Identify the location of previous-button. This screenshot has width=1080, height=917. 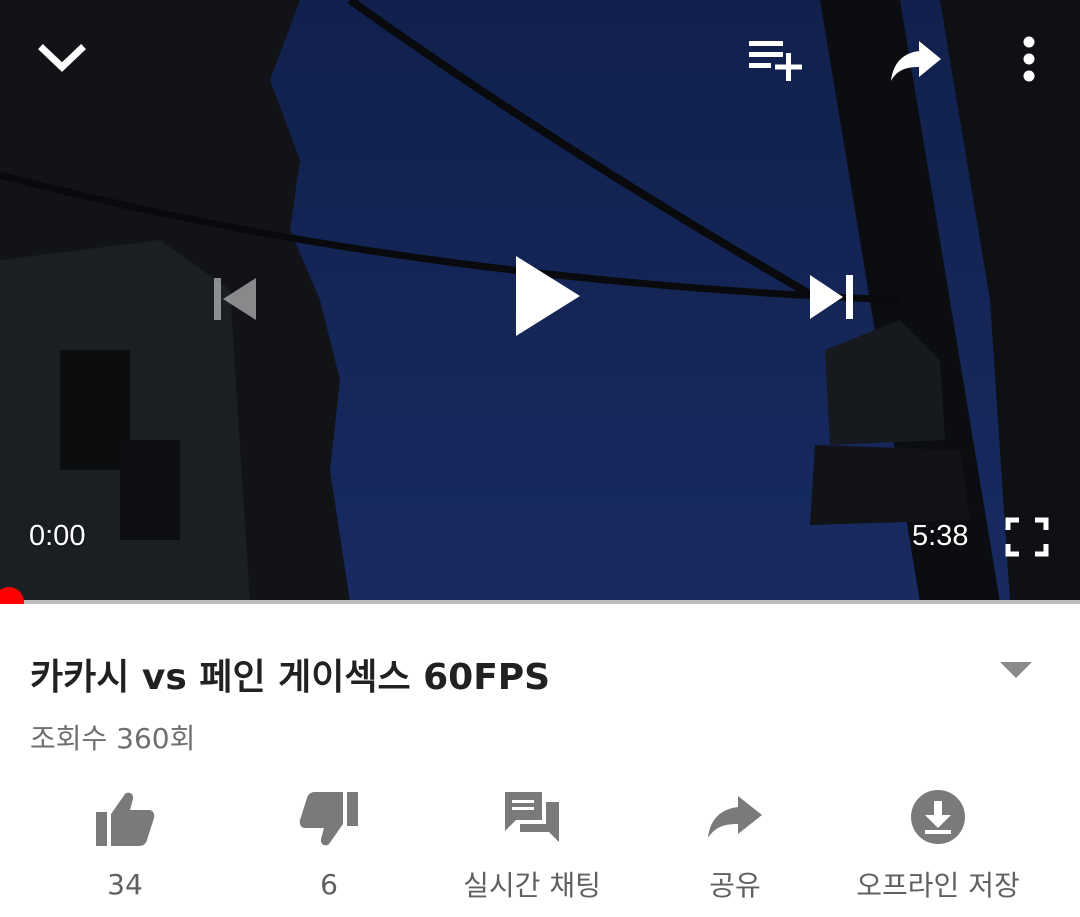
(234, 299).